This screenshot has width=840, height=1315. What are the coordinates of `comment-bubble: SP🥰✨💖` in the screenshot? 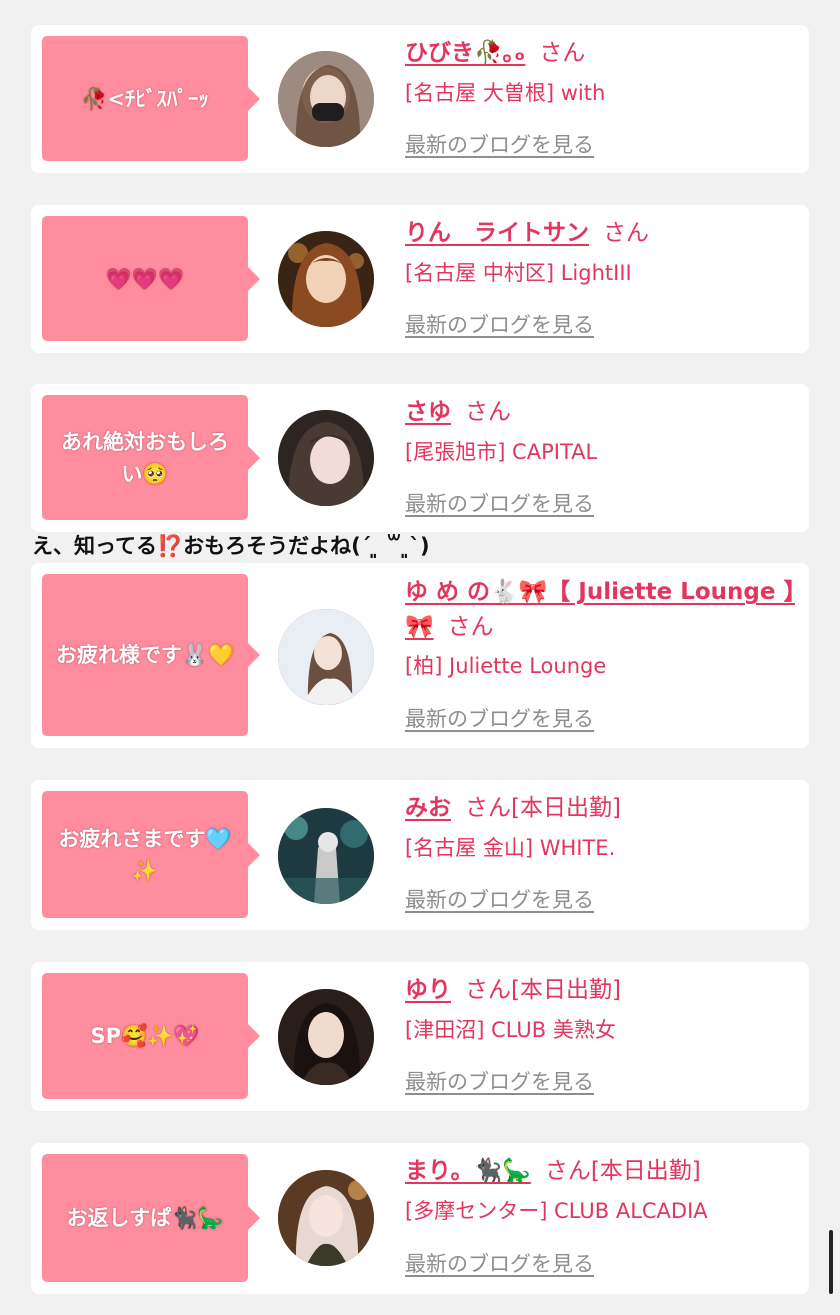 It's located at (151, 1036).